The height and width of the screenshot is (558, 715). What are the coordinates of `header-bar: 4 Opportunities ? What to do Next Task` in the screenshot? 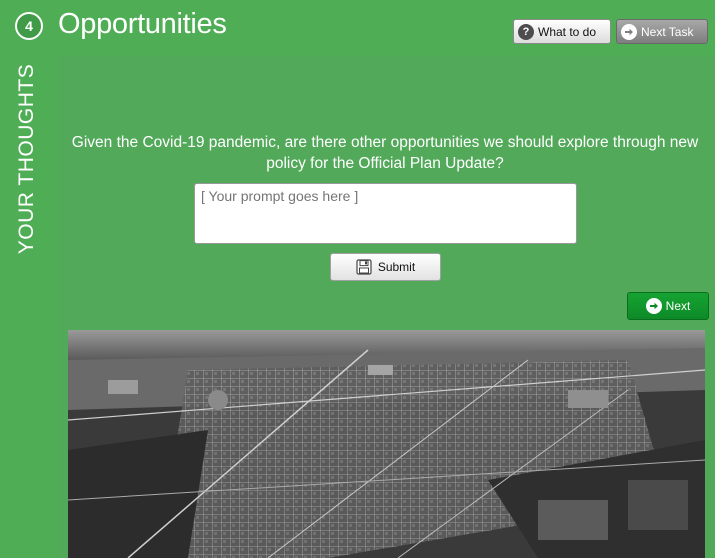 It's located at (357, 24).